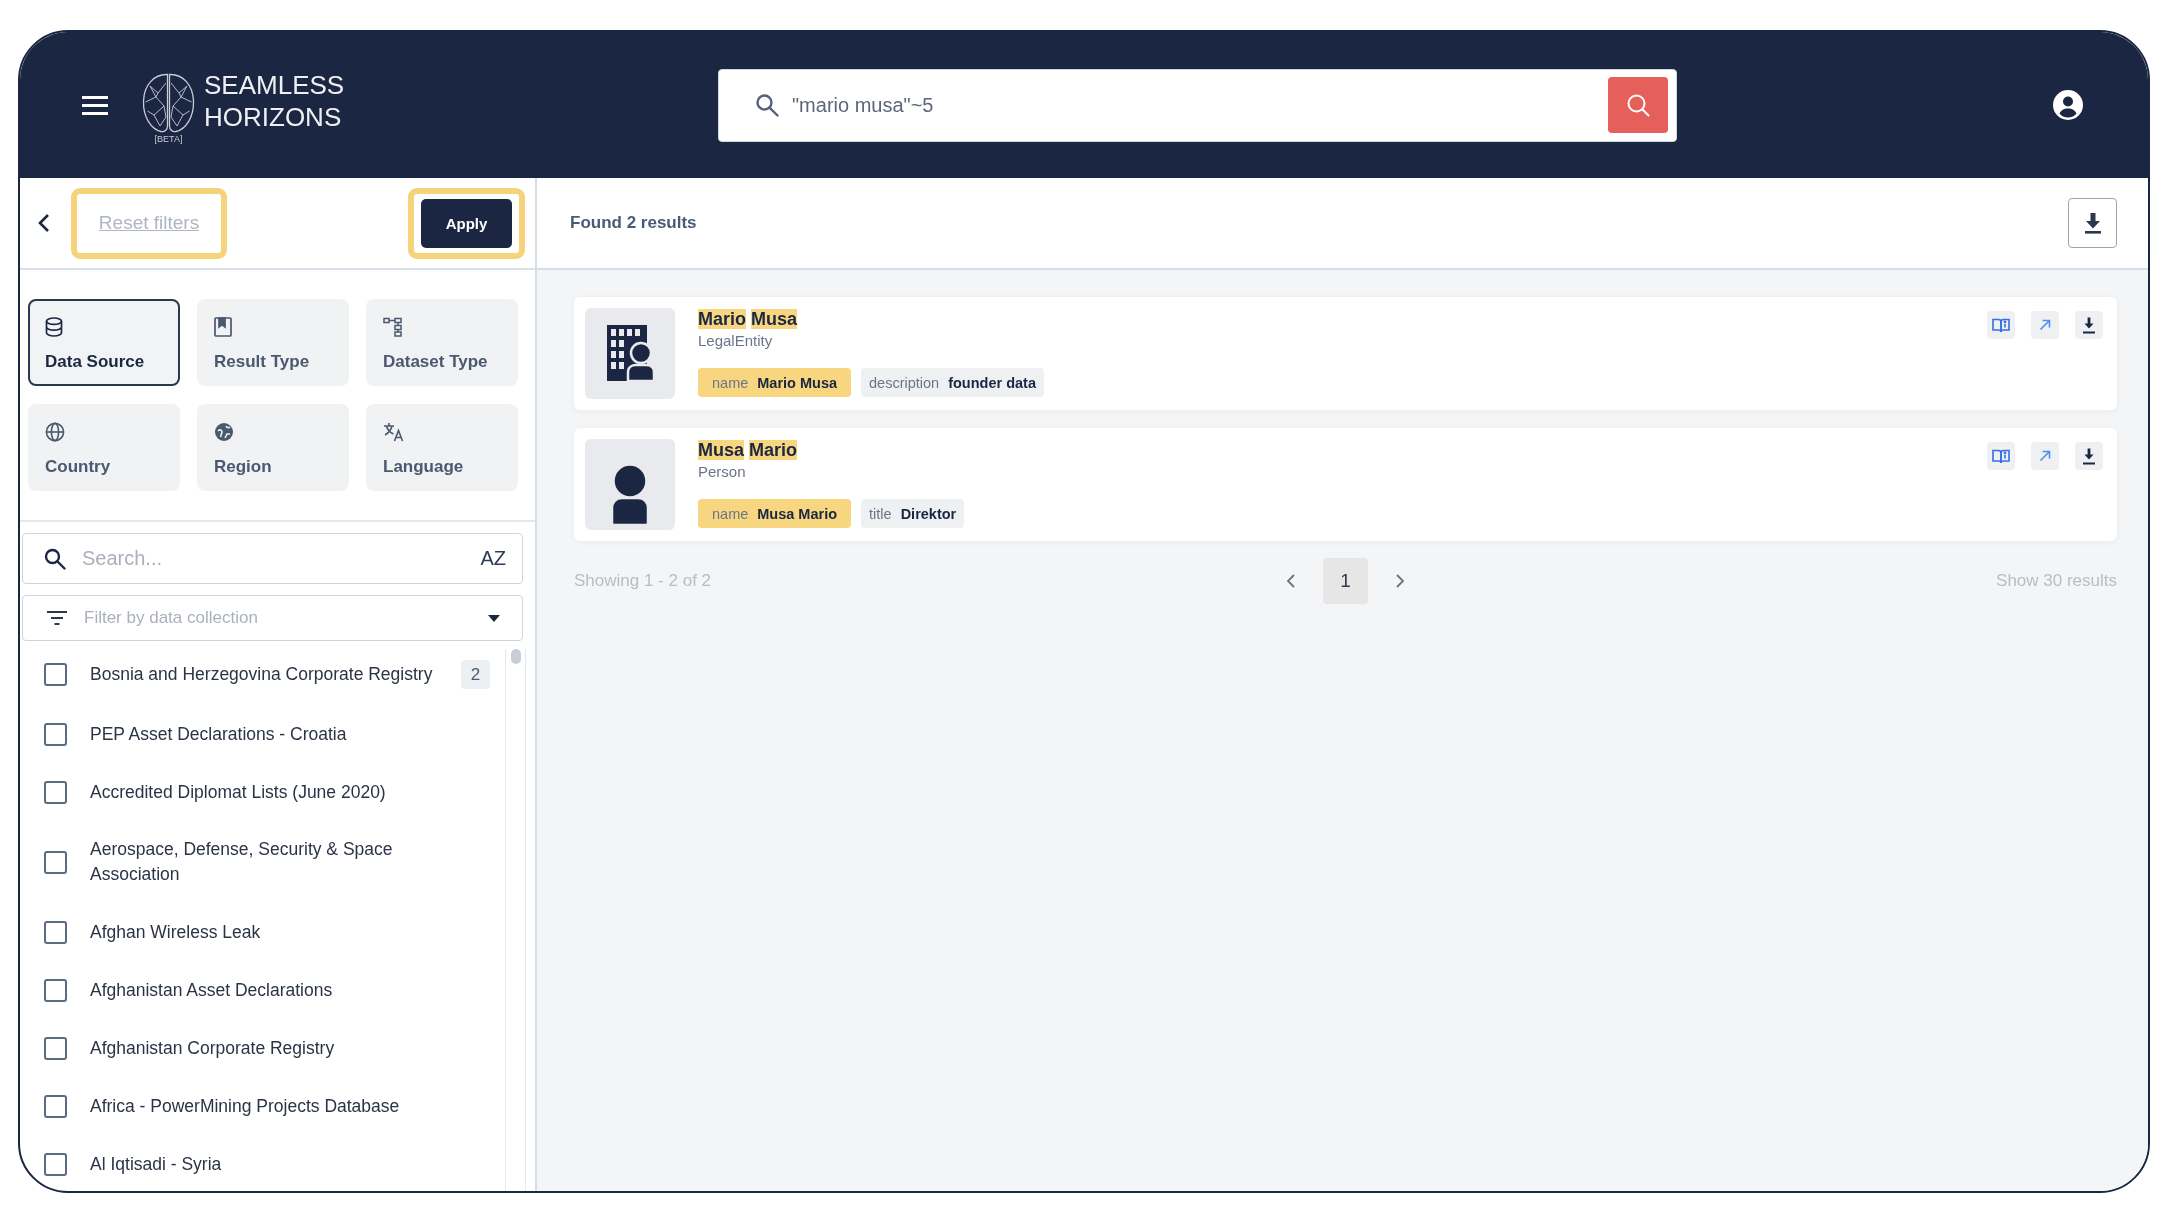  I want to click on tag-value: Musa Mario, so click(797, 513).